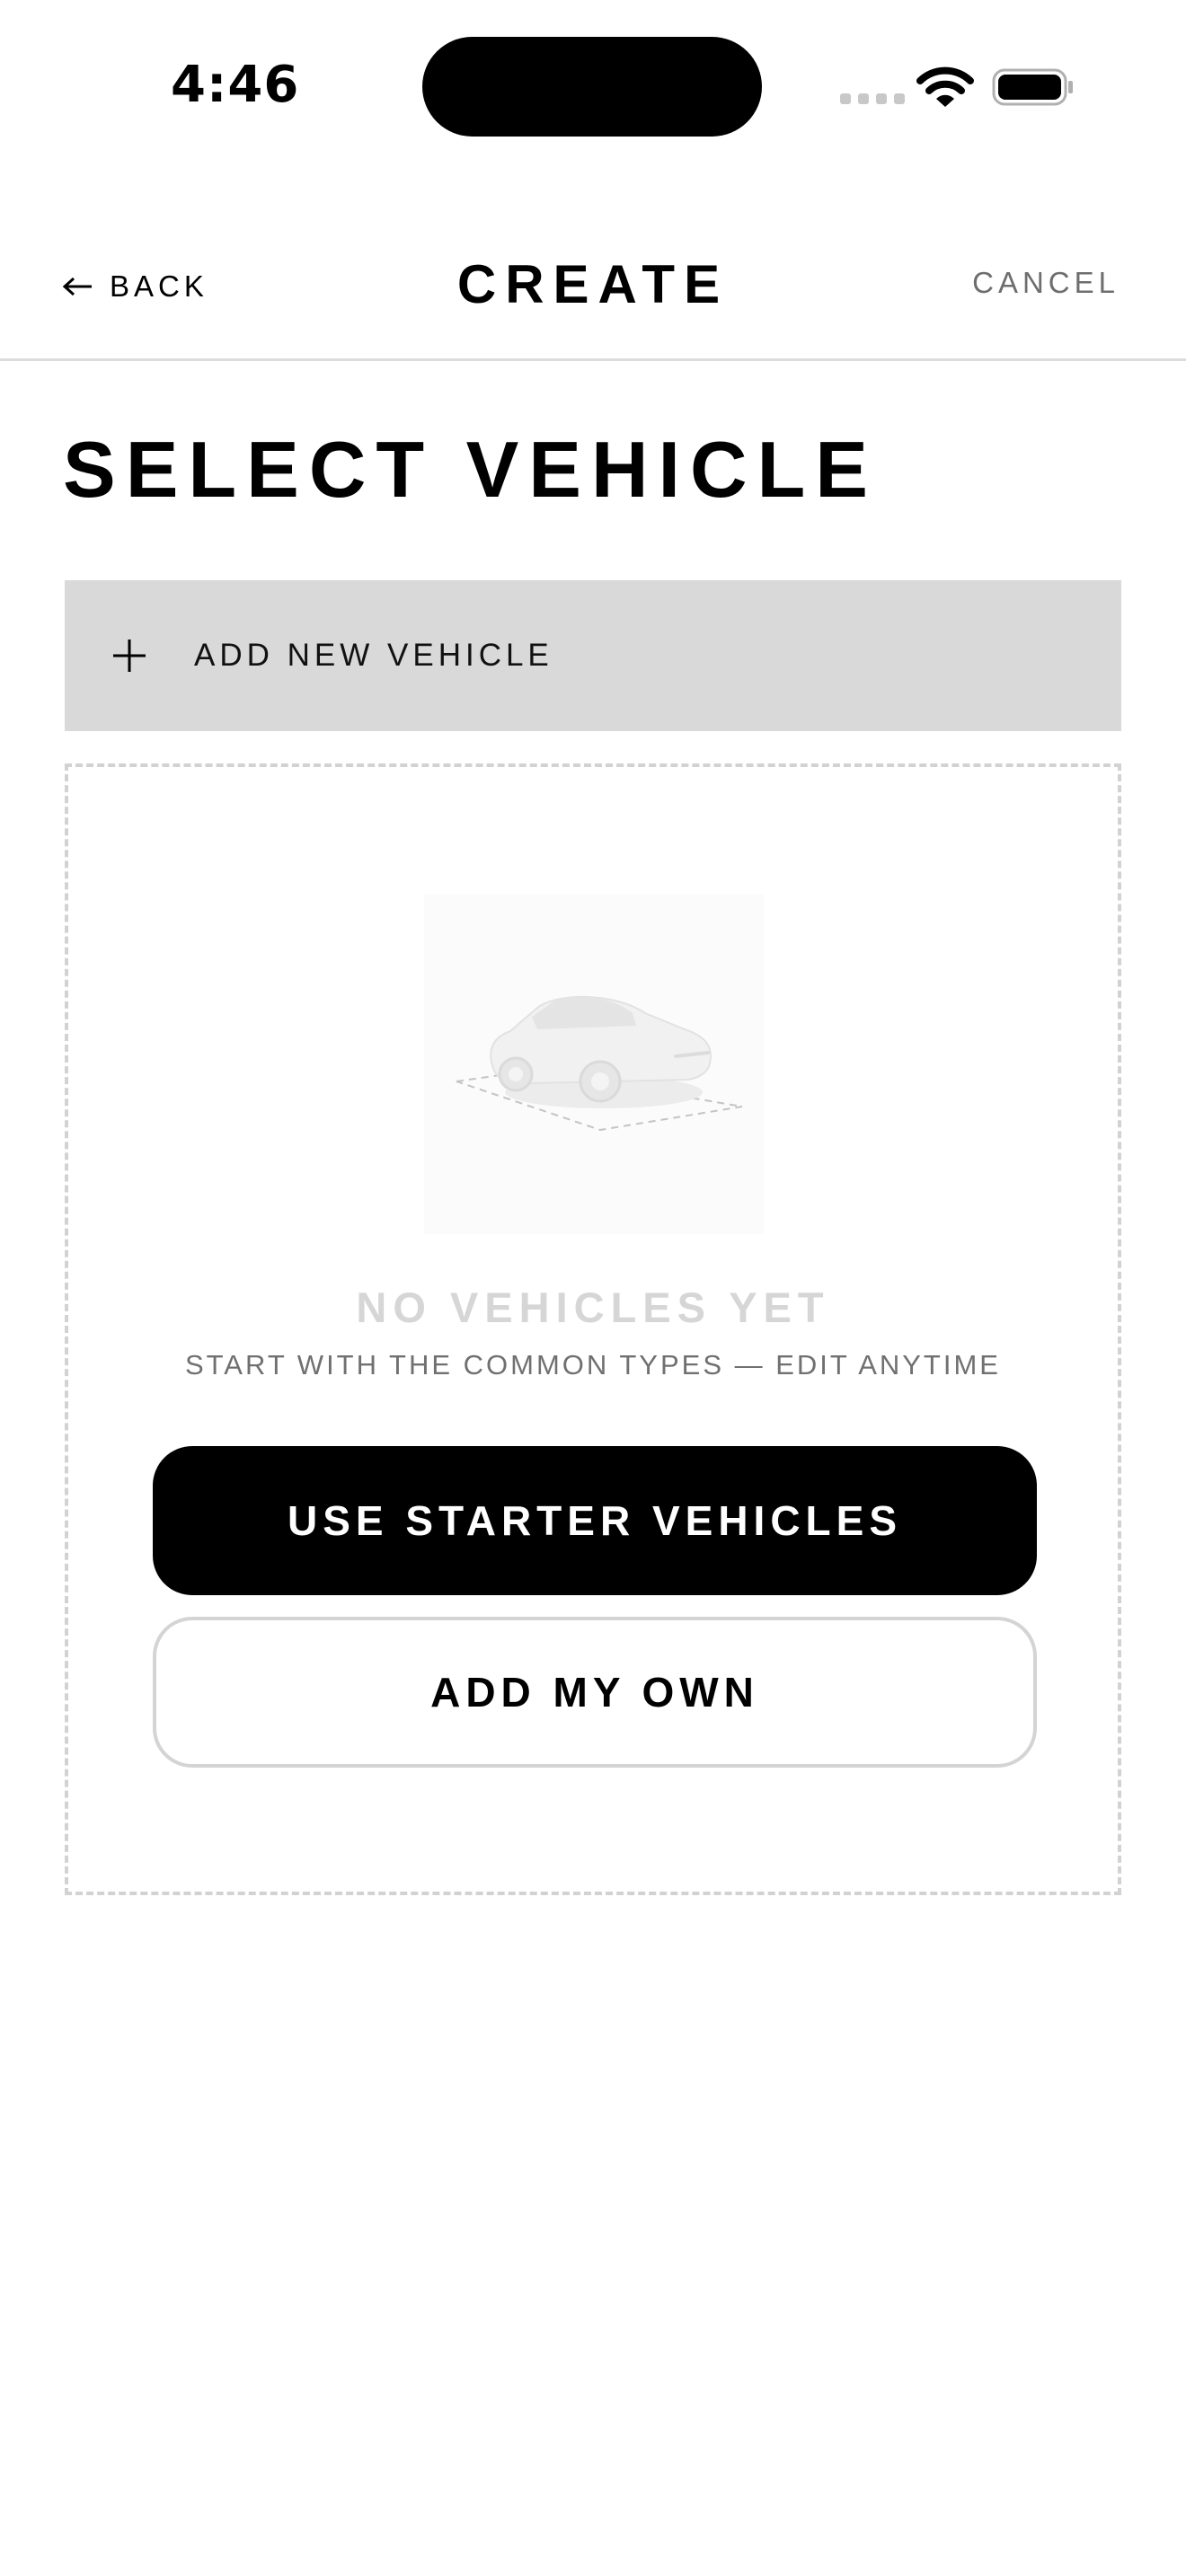 The height and width of the screenshot is (2576, 1186). Describe the element at coordinates (593, 655) in the screenshot. I see `add-new-vehicle-button: ADD NEW VEHICLE` at that location.